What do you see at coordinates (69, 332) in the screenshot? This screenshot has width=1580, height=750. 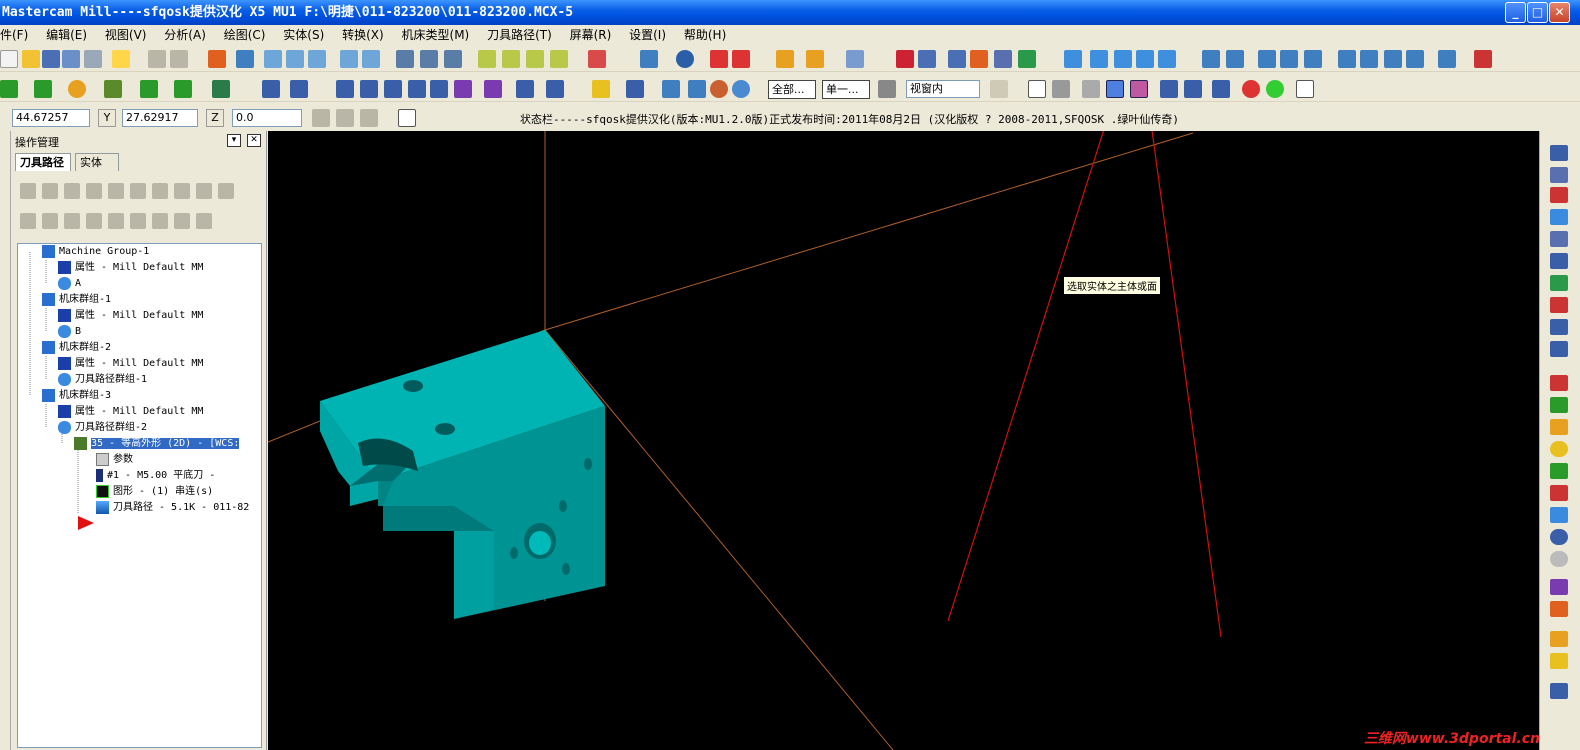 I see `tree-node: B` at bounding box center [69, 332].